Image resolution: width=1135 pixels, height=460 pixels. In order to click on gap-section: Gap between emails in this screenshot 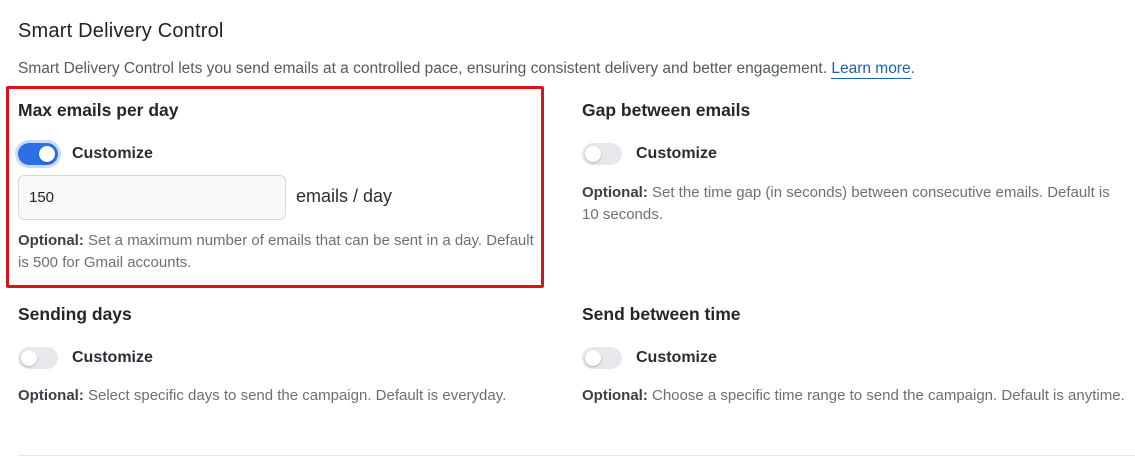, I will do `click(666, 110)`.